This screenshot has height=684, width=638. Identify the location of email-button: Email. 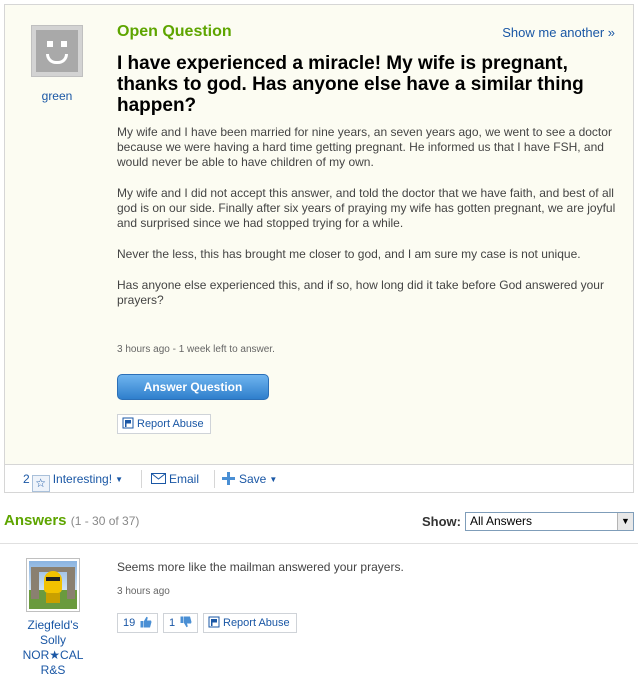
(175, 479).